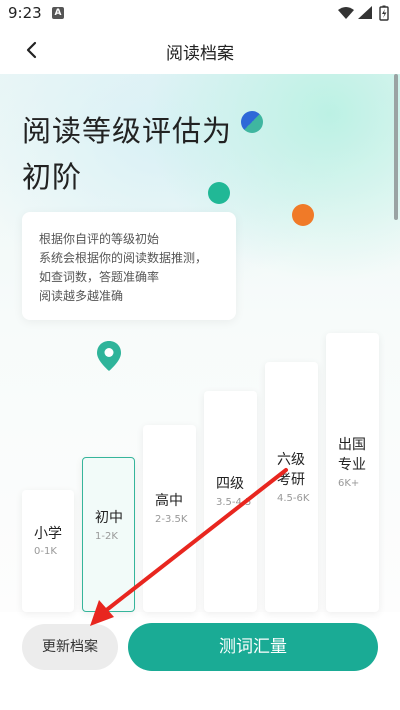 The height and width of the screenshot is (710, 400). What do you see at coordinates (58, 13) in the screenshot?
I see `notification-icon: A` at bounding box center [58, 13].